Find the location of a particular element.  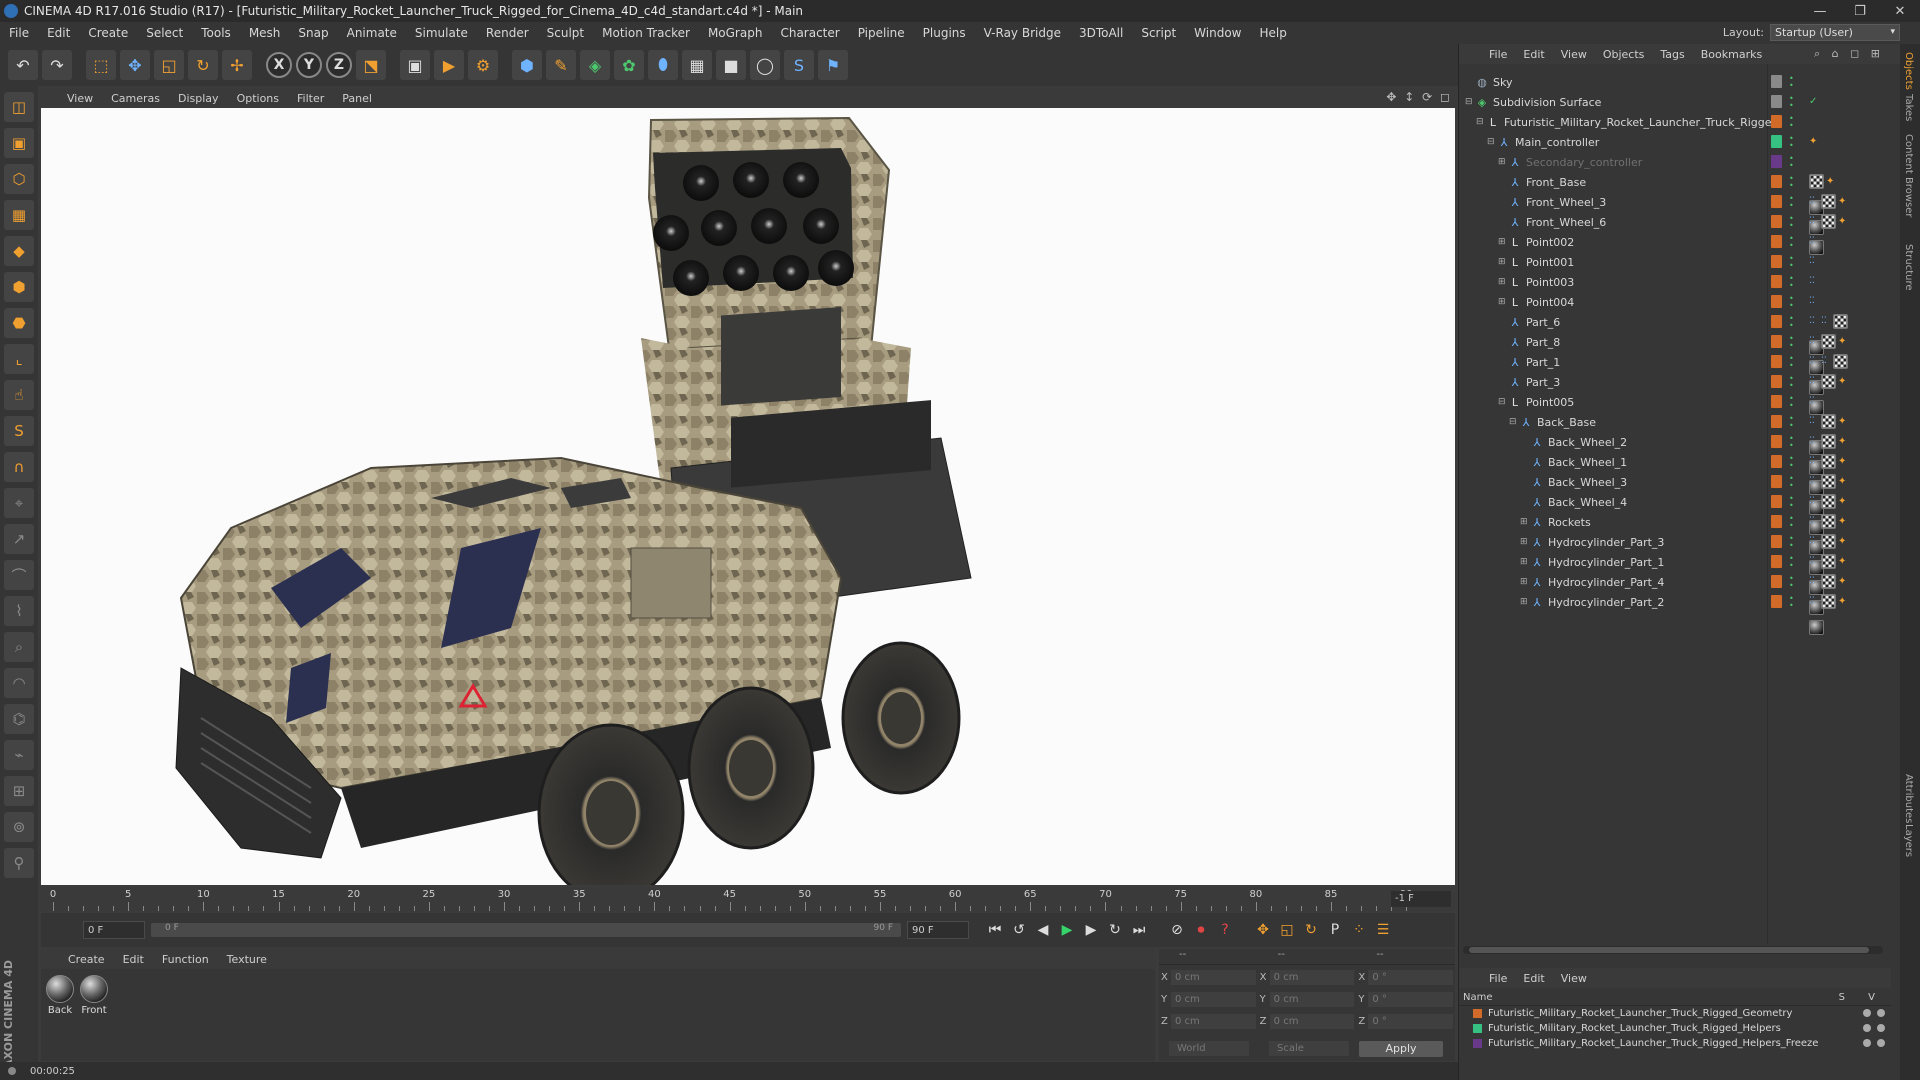

rotation-field: Z0 ° is located at coordinates (1406, 1021).